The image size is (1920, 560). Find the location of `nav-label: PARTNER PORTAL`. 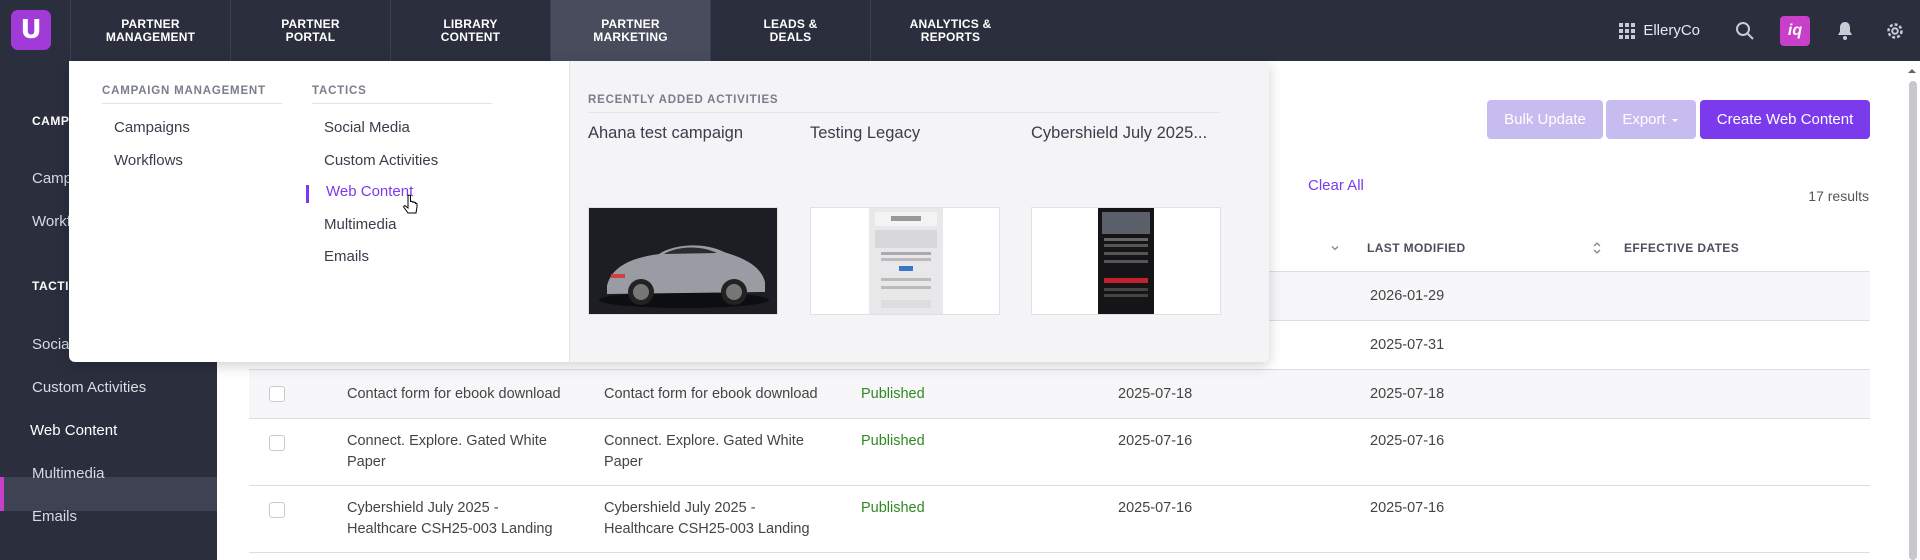

nav-label: PARTNER PORTAL is located at coordinates (310, 30).